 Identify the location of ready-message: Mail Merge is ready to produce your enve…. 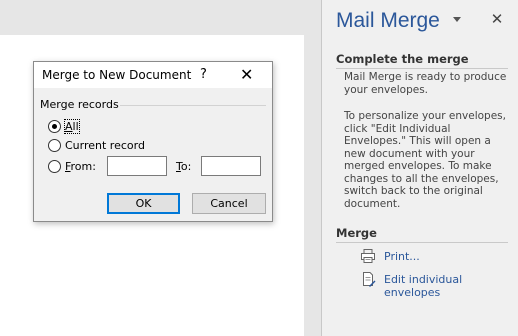
(425, 83).